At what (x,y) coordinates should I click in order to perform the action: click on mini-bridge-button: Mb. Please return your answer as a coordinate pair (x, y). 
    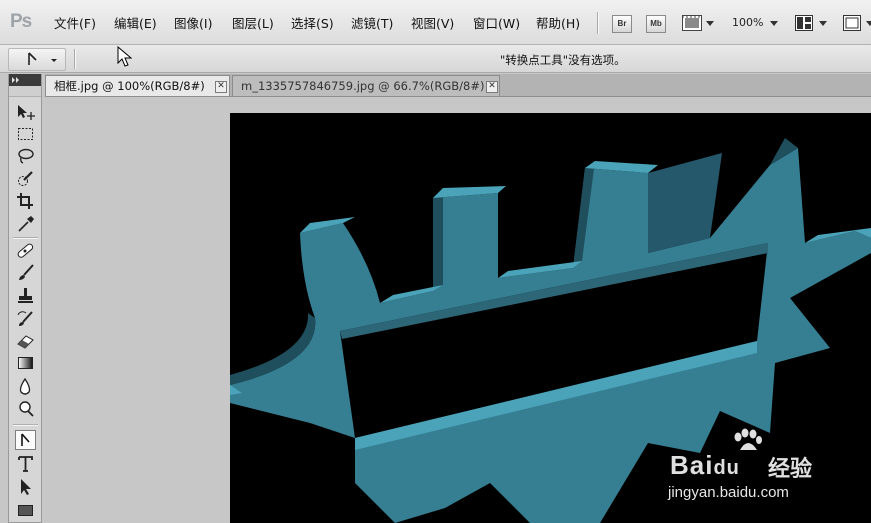
    Looking at the image, I should click on (656, 24).